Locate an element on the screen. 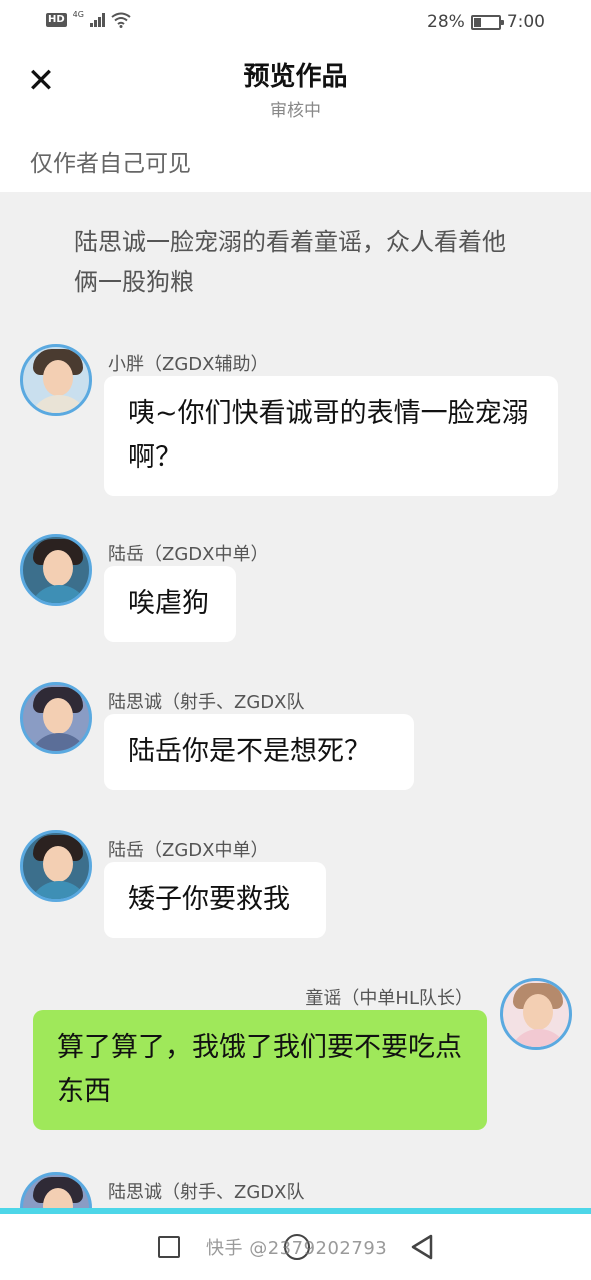  avatar-xiaopang is located at coordinates (56, 380).